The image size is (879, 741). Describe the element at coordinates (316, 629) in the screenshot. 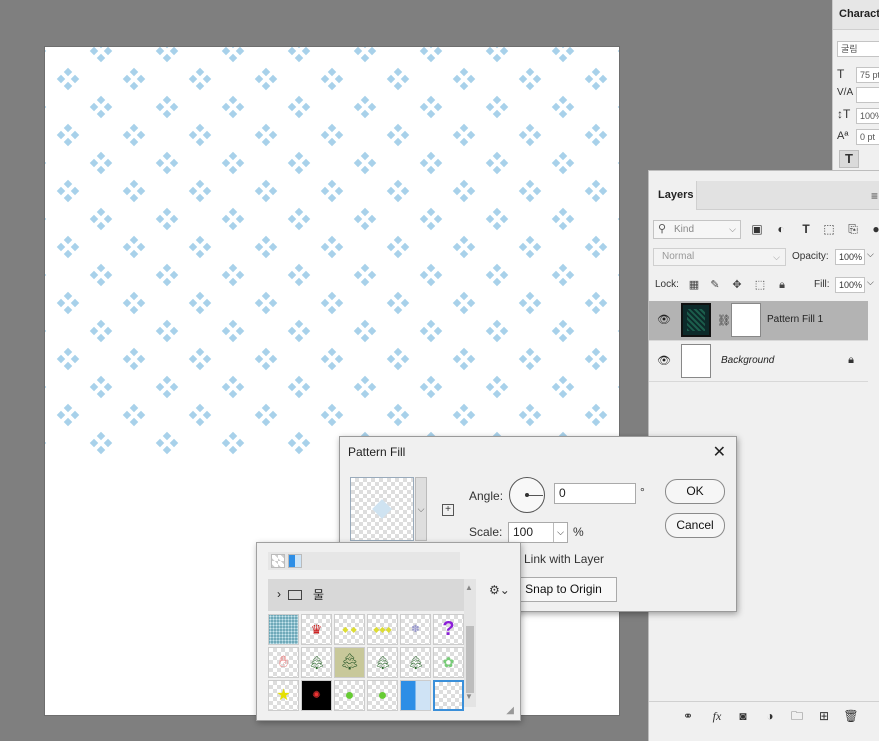

I see `pattern-swatch: ♛` at that location.